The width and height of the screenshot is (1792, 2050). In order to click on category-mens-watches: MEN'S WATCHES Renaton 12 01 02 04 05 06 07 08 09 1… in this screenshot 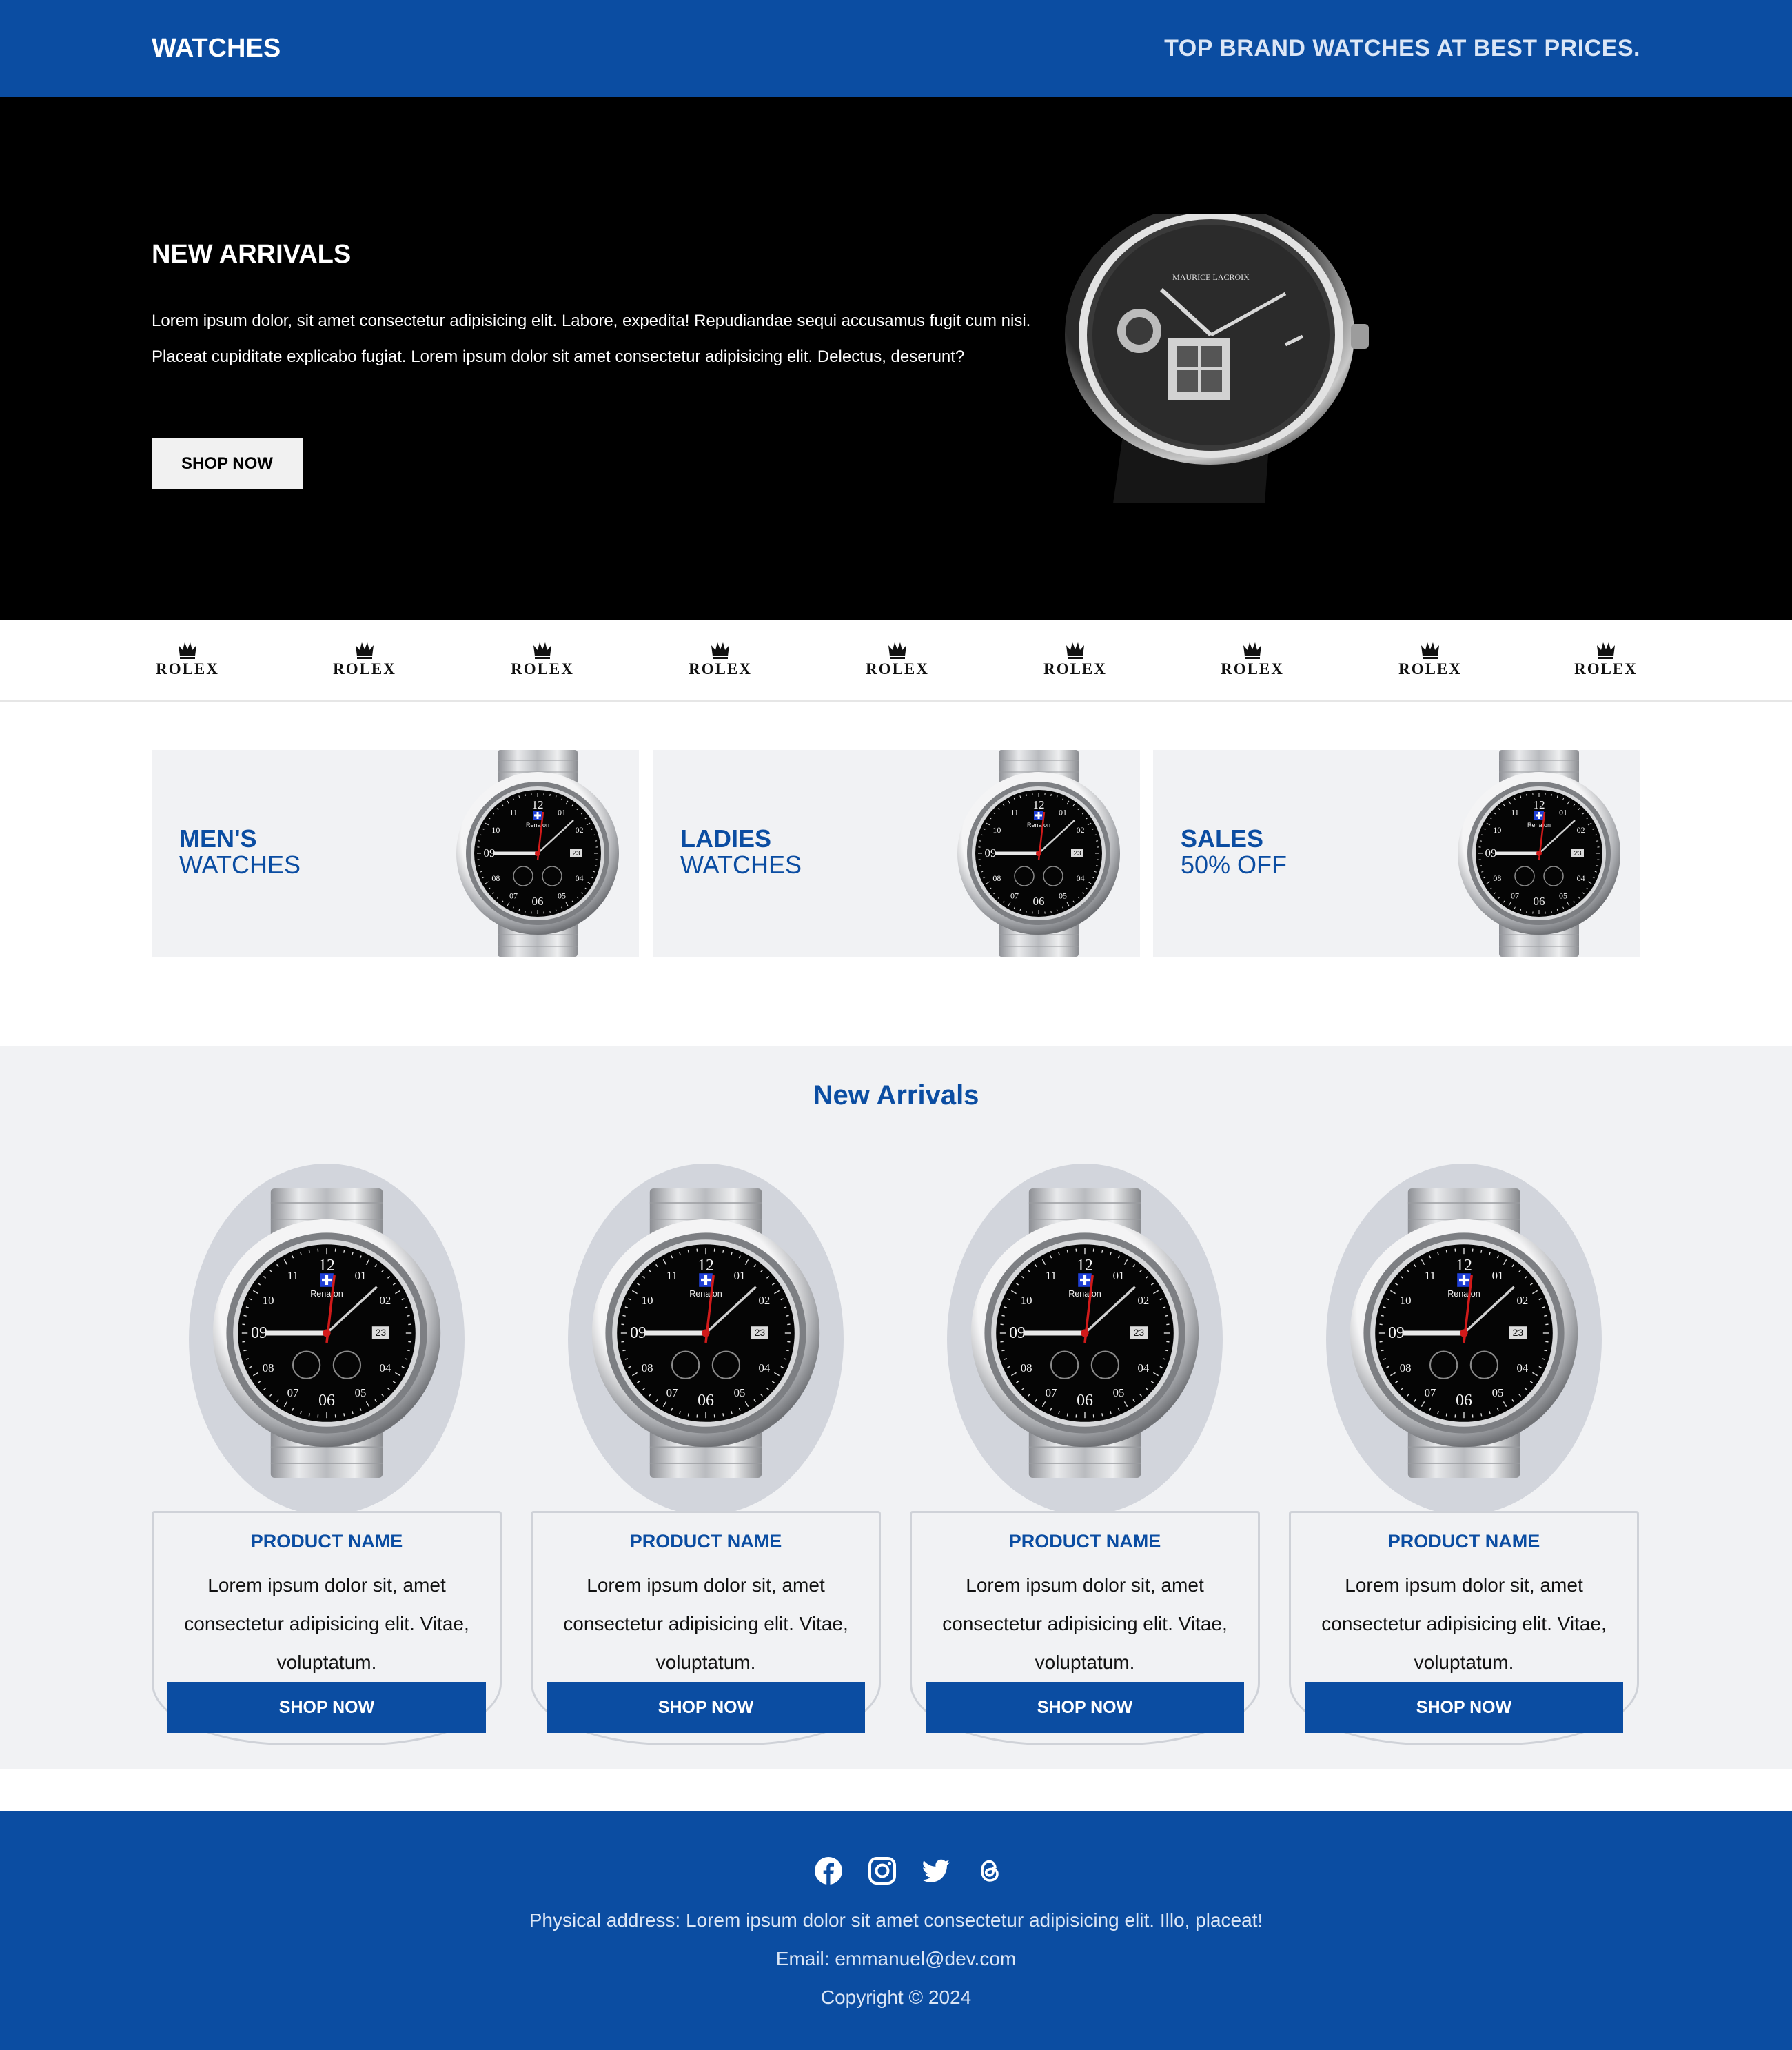, I will do `click(395, 853)`.